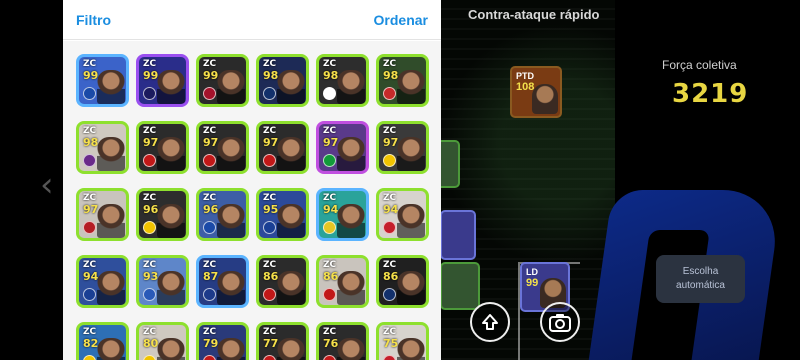  I want to click on card-background: ZC 97, so click(162, 147).